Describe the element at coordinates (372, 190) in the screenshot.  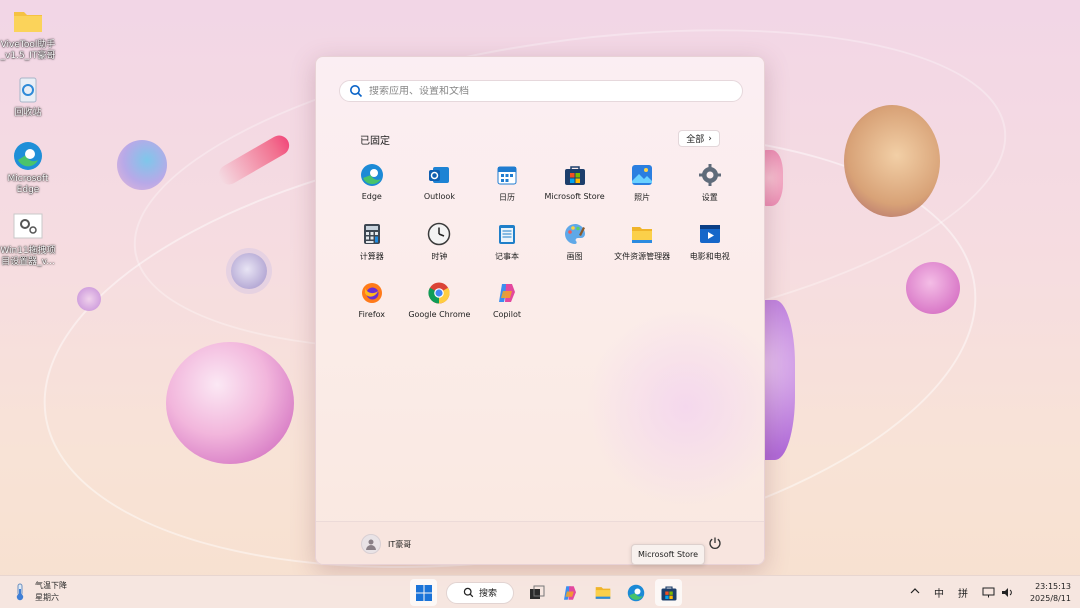
I see `pinned-app-edge: Edge` at that location.